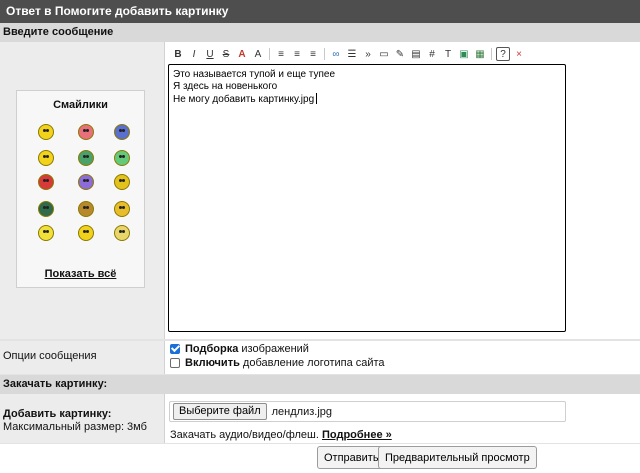 The width and height of the screenshot is (640, 473). Describe the element at coordinates (336, 54) in the screenshot. I see `link-icon: ∞` at that location.